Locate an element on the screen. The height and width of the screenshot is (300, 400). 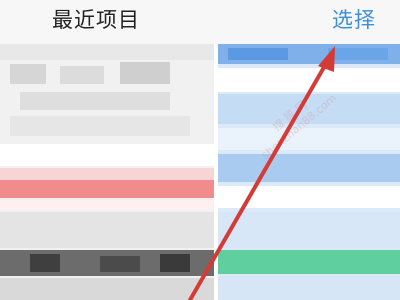
header-bar: 最近项目 选择 is located at coordinates (200, 22).